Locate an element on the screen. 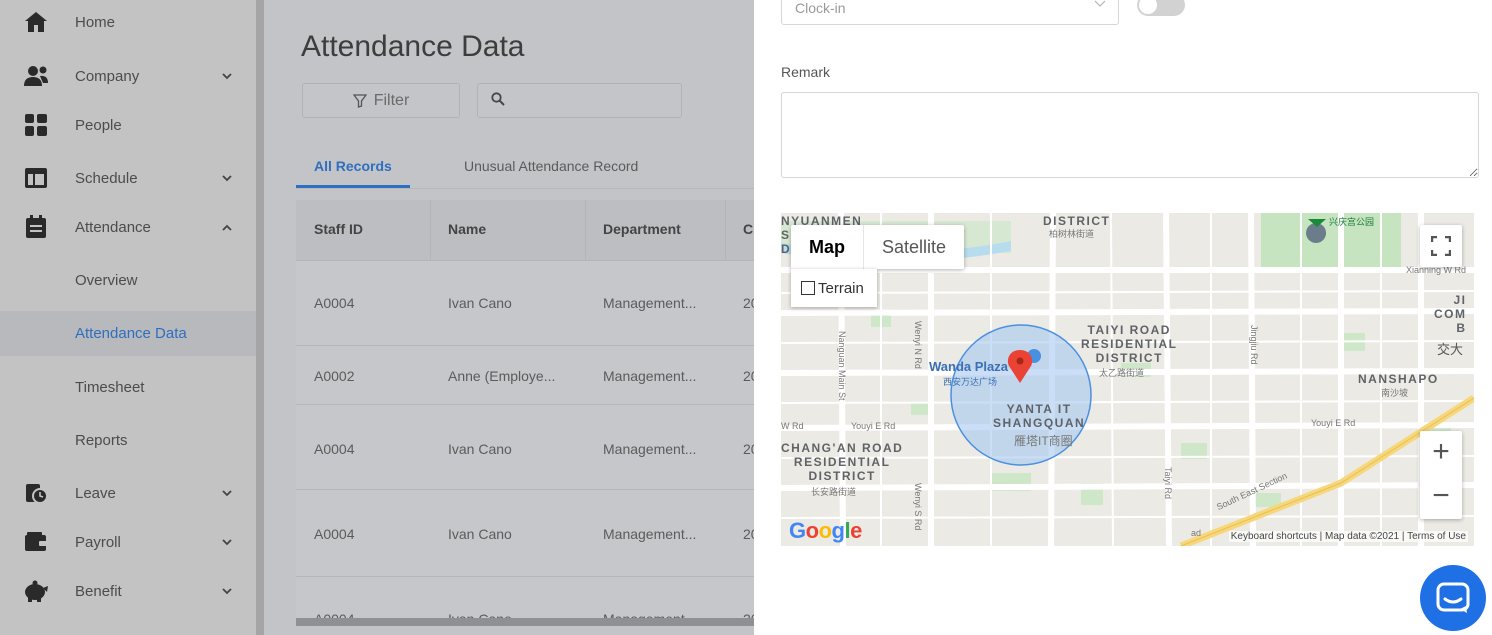 The height and width of the screenshot is (635, 1492). column-header-department: Department is located at coordinates (642, 229).